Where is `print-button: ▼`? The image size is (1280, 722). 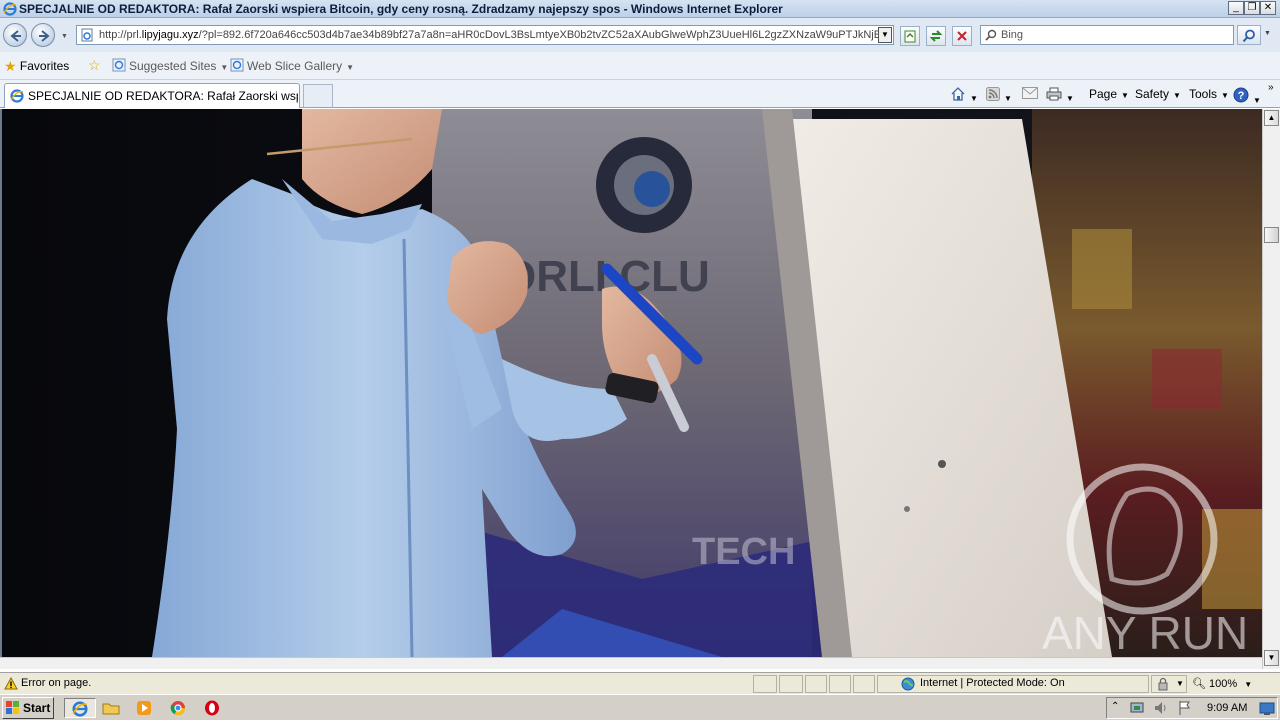
print-button: ▼ is located at coordinates (1060, 95).